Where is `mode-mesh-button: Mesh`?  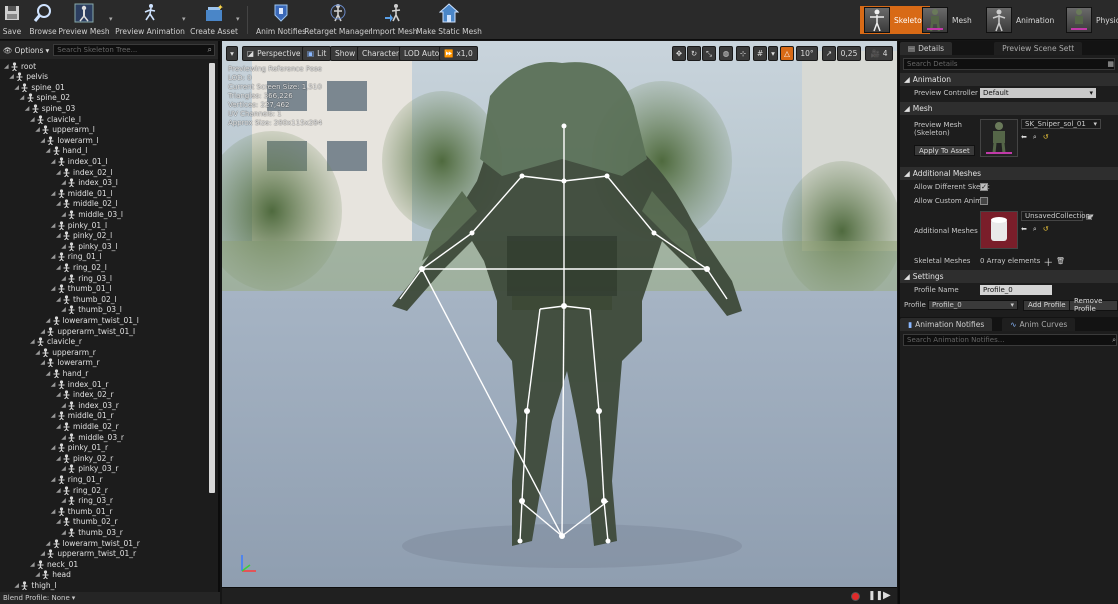 mode-mesh-button: Mesh is located at coordinates (947, 20).